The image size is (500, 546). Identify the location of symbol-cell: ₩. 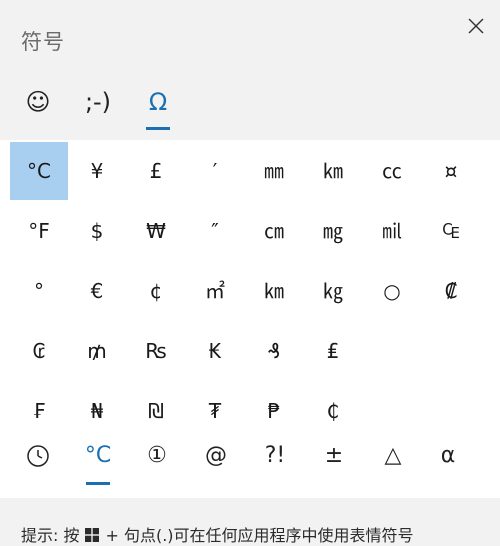
(156, 231).